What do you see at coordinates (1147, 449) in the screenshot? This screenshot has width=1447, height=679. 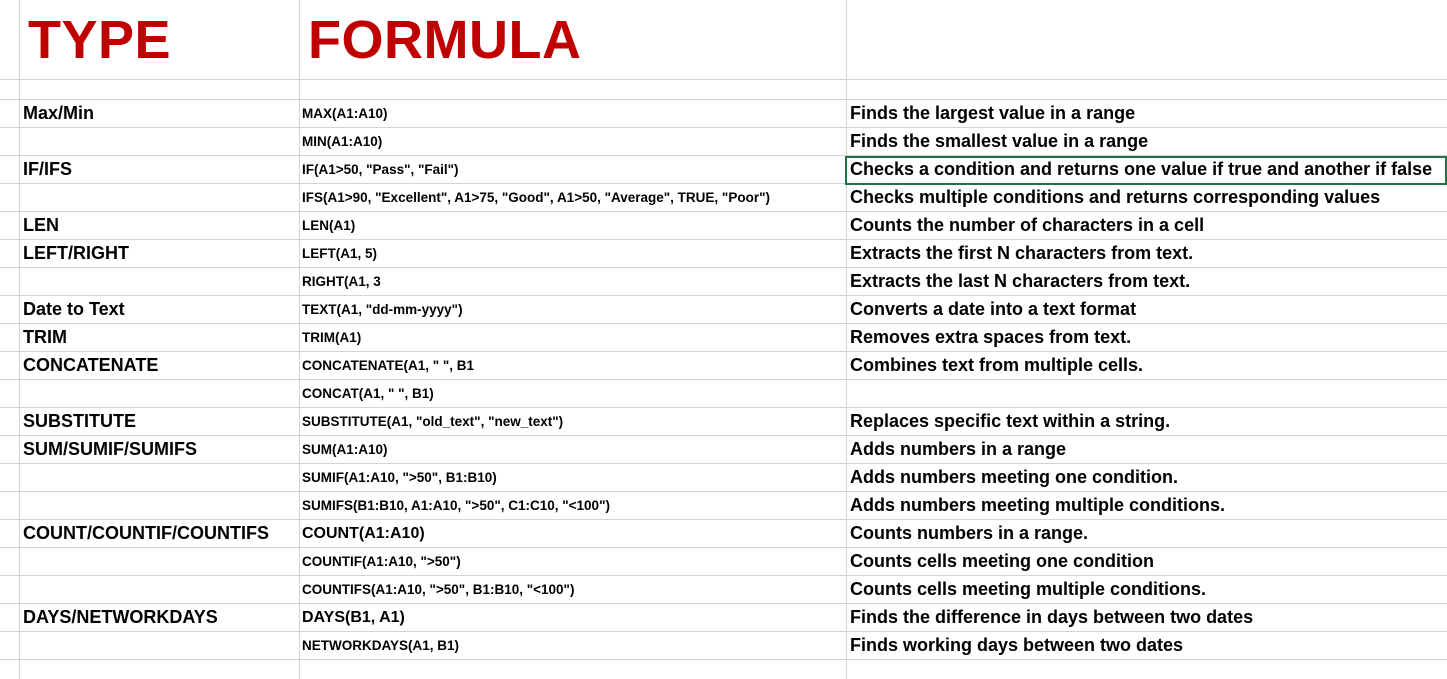 I see `description-cell: Adds numbers in a range` at bounding box center [1147, 449].